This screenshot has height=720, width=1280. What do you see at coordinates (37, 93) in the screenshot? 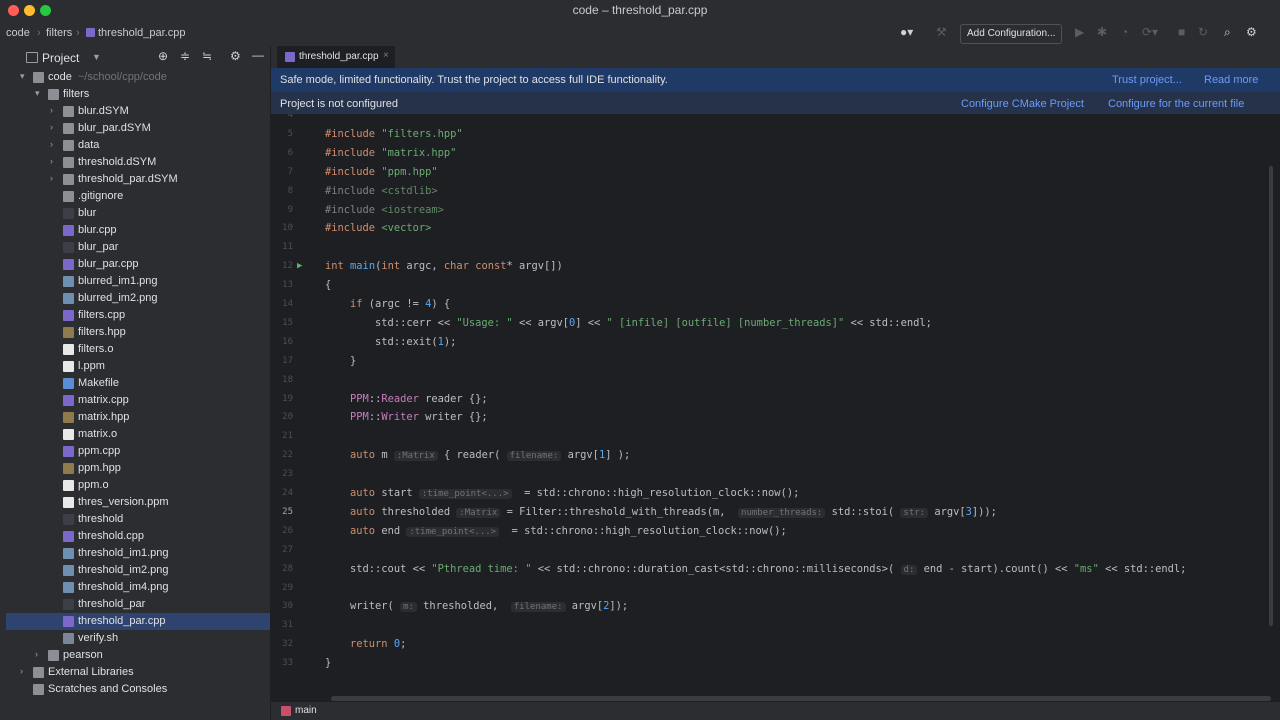
I see `chevron-down-icon: ▾` at bounding box center [37, 93].